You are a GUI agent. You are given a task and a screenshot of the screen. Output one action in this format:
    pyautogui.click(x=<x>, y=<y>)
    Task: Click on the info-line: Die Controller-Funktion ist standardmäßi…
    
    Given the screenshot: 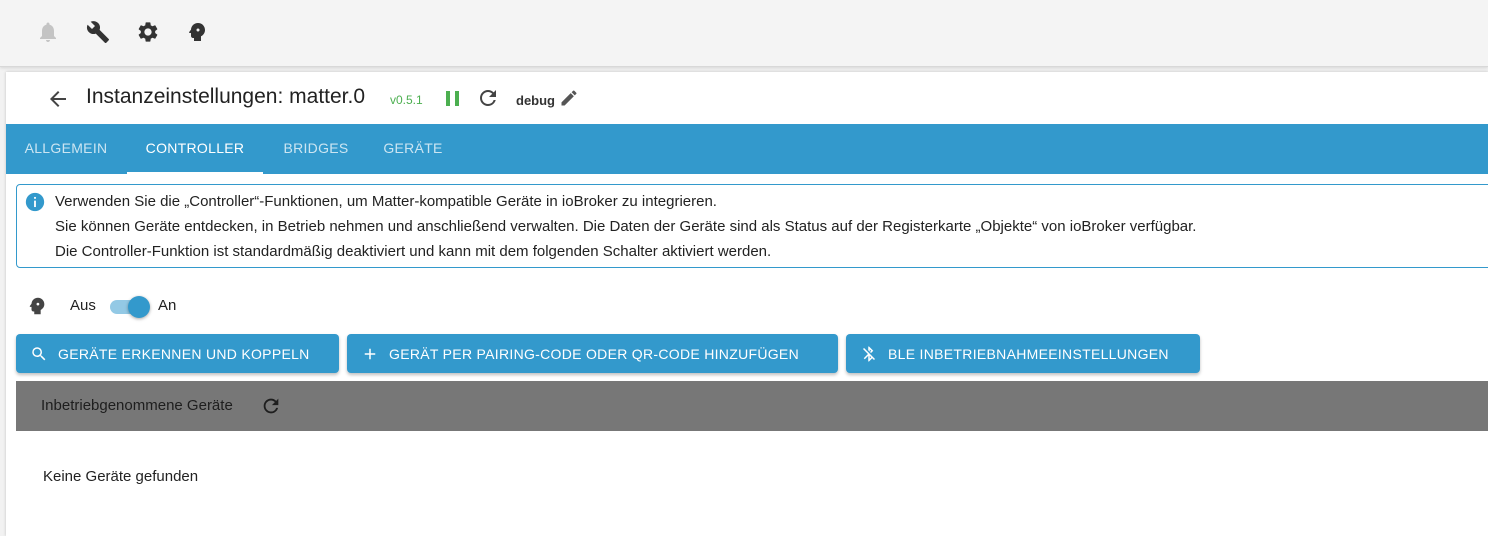 What is the action you would take?
    pyautogui.click(x=413, y=251)
    